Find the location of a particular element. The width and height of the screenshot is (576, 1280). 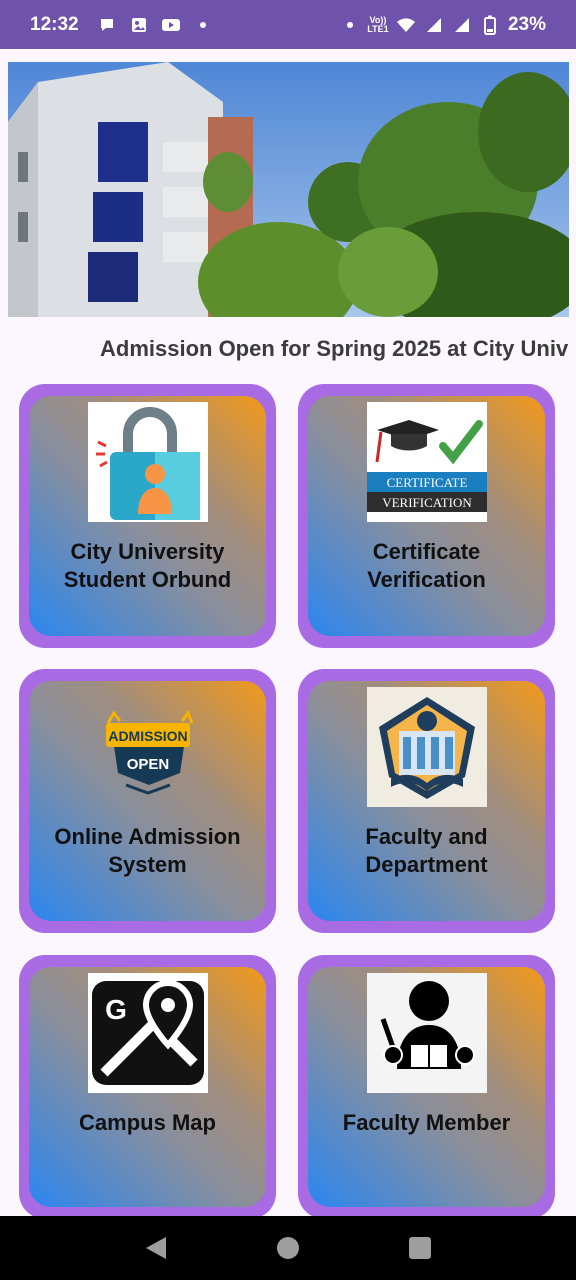

teacher-icon is located at coordinates (426, 1033).